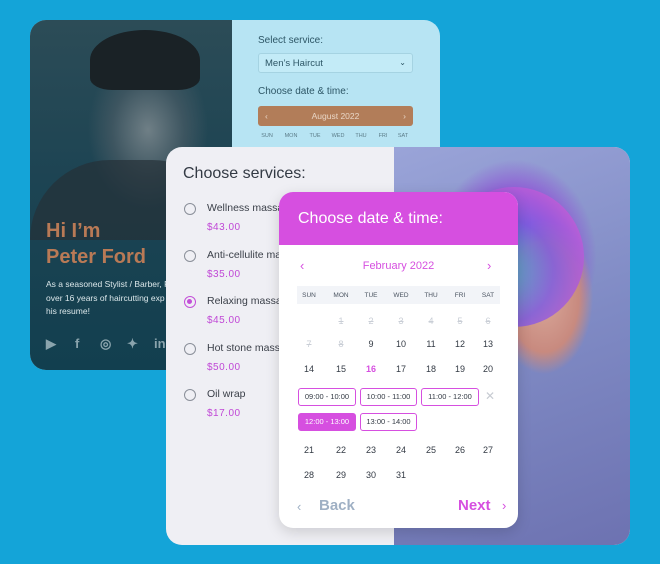 Image resolution: width=660 pixels, height=564 pixels. What do you see at coordinates (371, 369) in the screenshot?
I see `calendar-day: 16` at bounding box center [371, 369].